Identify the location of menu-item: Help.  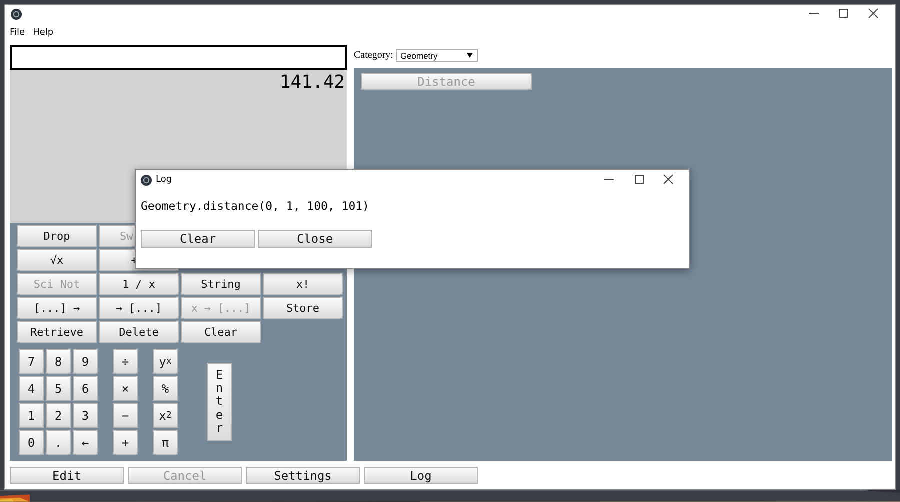
(43, 33).